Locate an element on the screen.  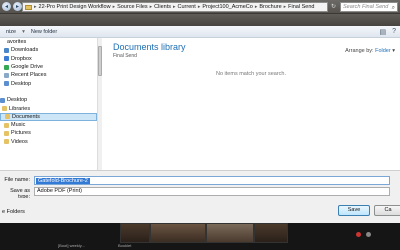
videos-icon is located at coordinates (6, 142).